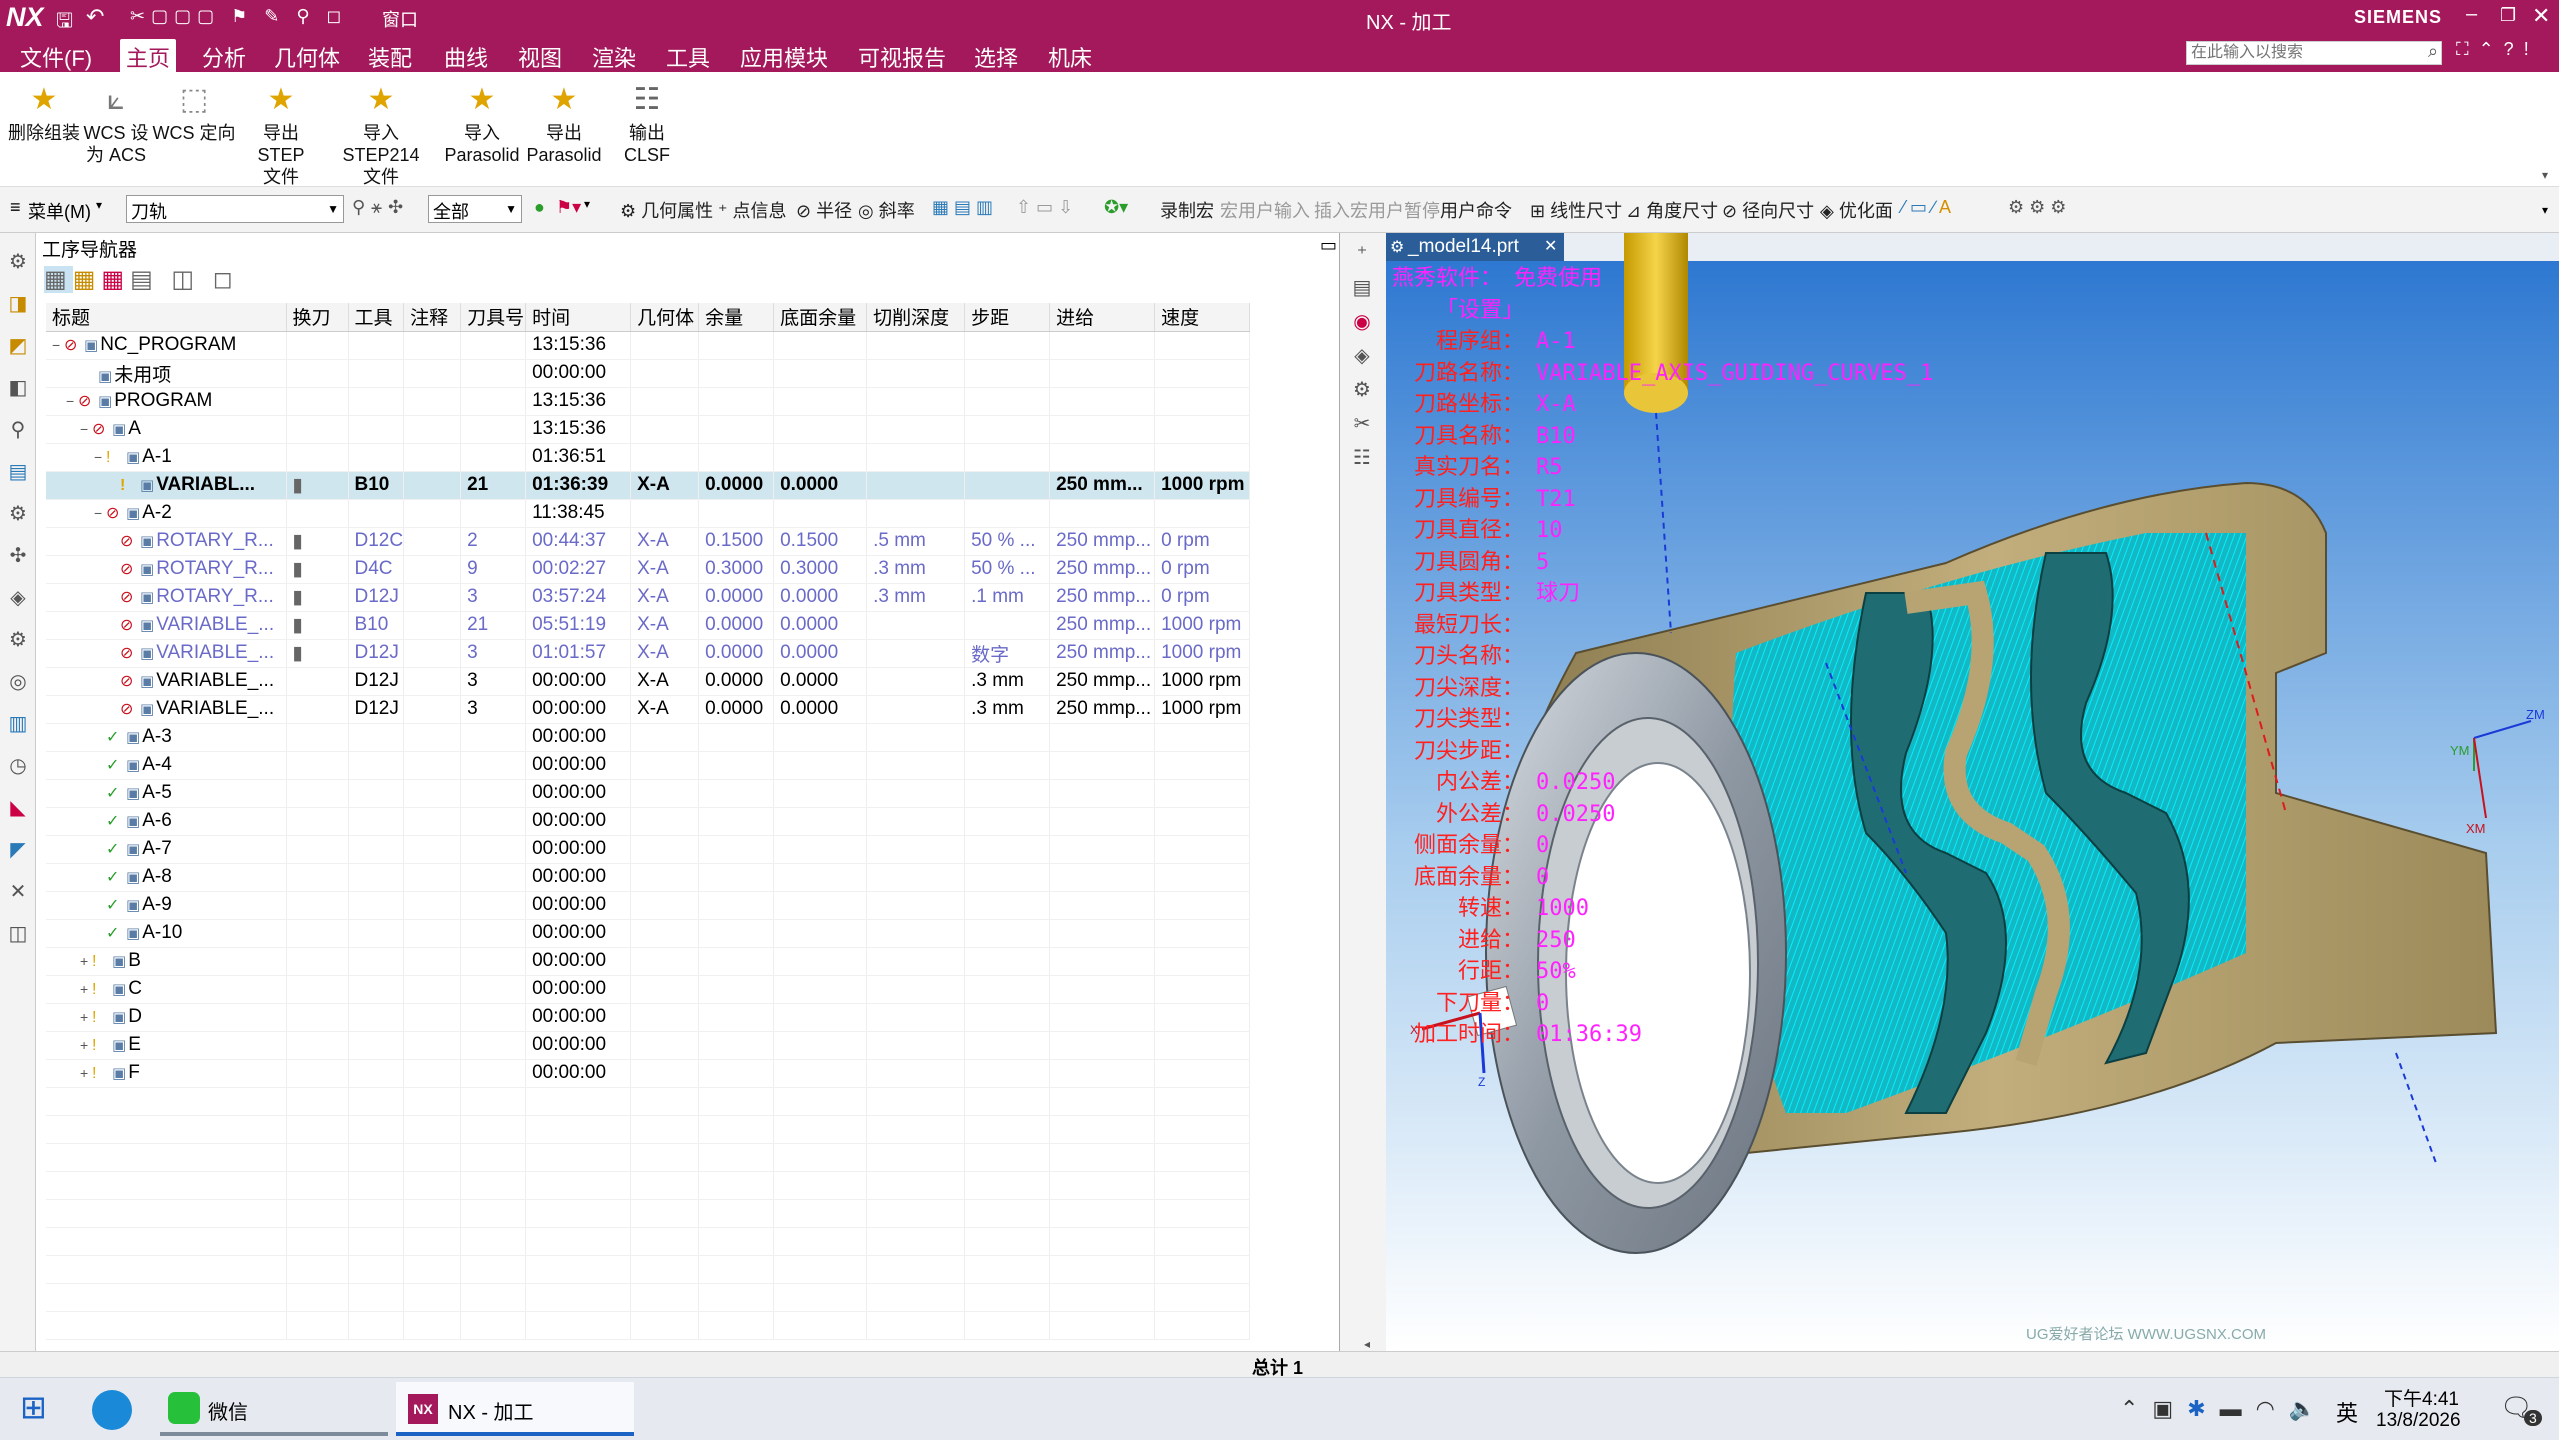 The height and width of the screenshot is (1440, 2559). I want to click on nx-logo: NX, so click(25, 17).